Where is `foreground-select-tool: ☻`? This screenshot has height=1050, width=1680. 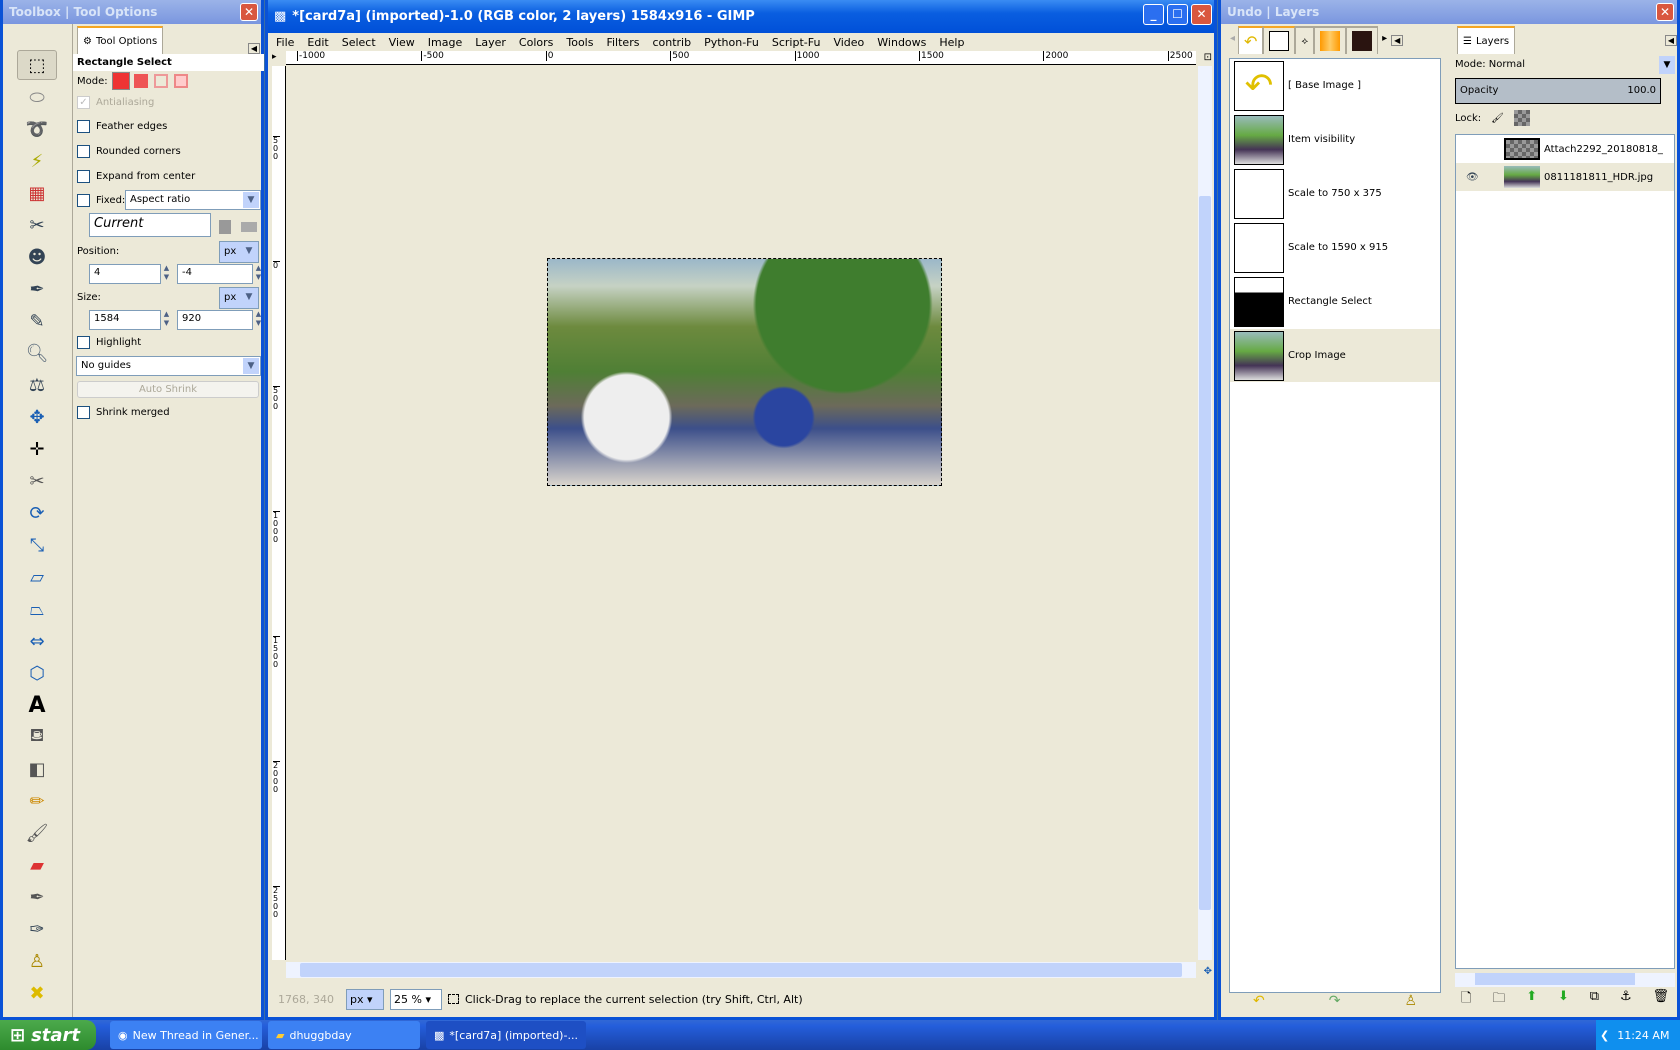 foreground-select-tool: ☻ is located at coordinates (37, 257).